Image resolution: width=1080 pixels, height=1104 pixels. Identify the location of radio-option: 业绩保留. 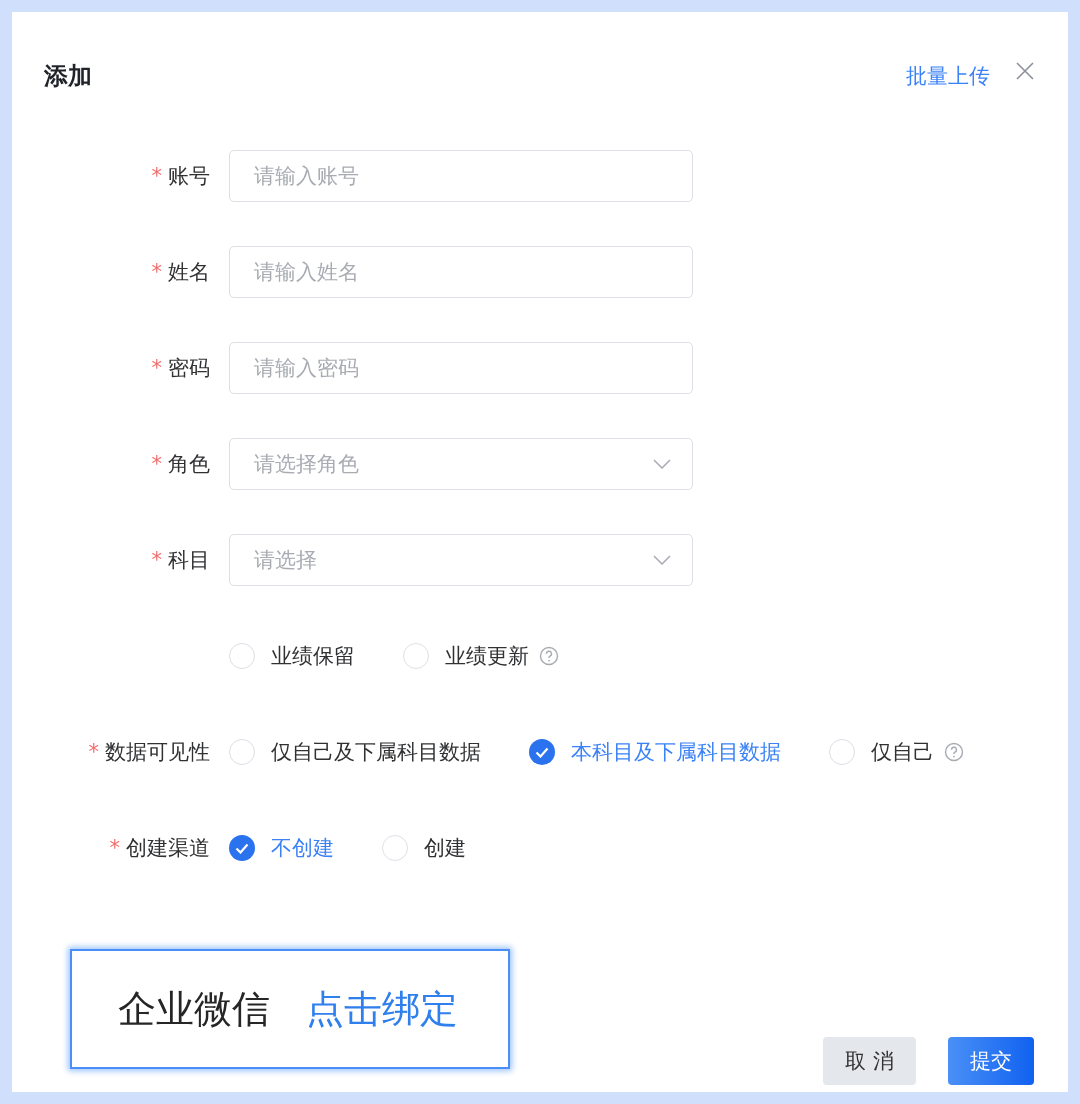
(292, 656).